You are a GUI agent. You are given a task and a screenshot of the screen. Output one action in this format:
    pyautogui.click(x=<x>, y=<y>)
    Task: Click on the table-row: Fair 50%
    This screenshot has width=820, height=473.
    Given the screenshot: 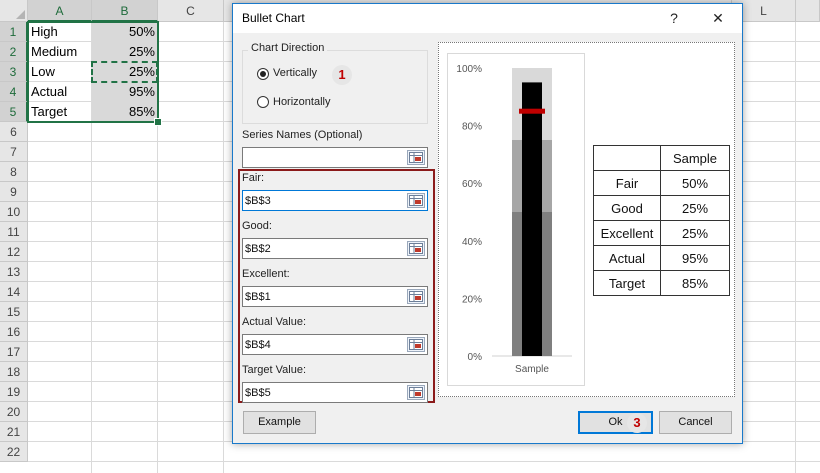 What is the action you would take?
    pyautogui.click(x=661, y=183)
    